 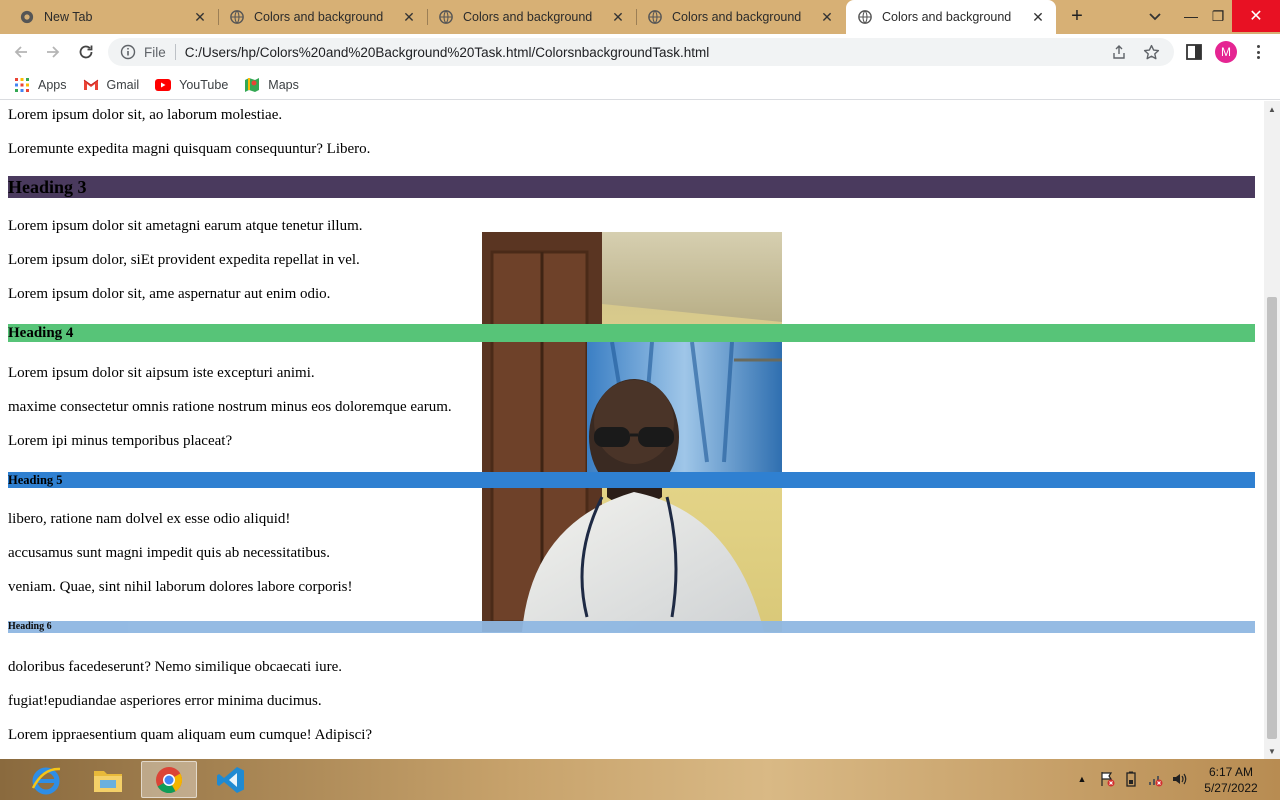 I want to click on heading-3: Heading 3, so click(x=631, y=187).